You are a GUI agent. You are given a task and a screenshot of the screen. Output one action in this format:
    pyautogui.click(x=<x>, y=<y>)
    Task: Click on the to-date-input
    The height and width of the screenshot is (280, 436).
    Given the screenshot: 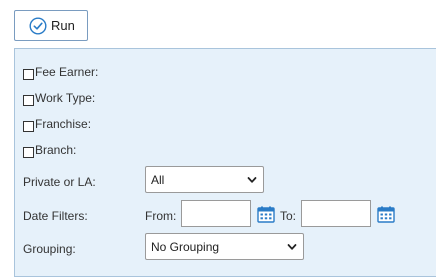 What is the action you would take?
    pyautogui.click(x=336, y=213)
    